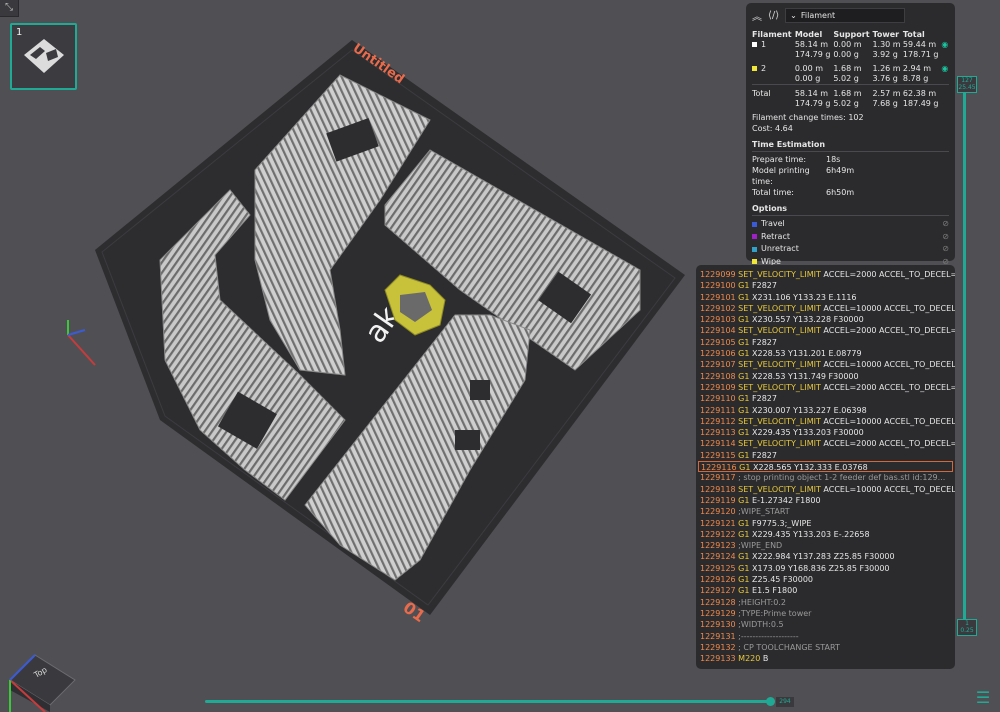 The image size is (1000, 712). What do you see at coordinates (850, 146) in the screenshot?
I see `time-estimation-title: Time Estimation` at bounding box center [850, 146].